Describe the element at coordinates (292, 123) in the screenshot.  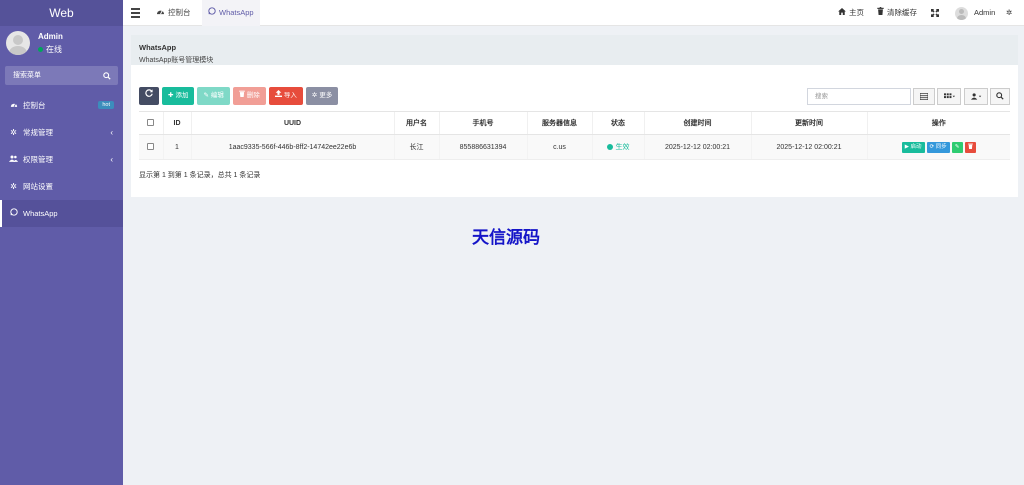
I see `col-uuid: UUID` at that location.